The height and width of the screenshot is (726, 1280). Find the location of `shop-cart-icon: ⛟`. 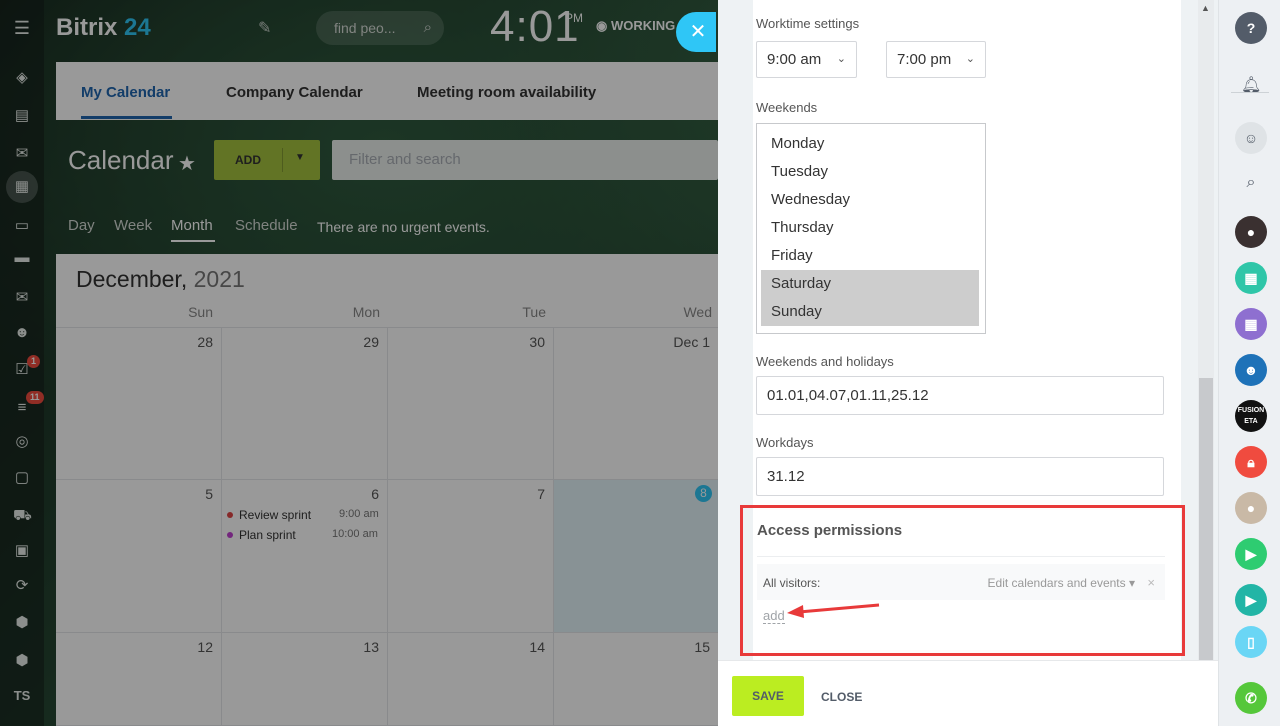

shop-cart-icon: ⛟ is located at coordinates (22, 516).